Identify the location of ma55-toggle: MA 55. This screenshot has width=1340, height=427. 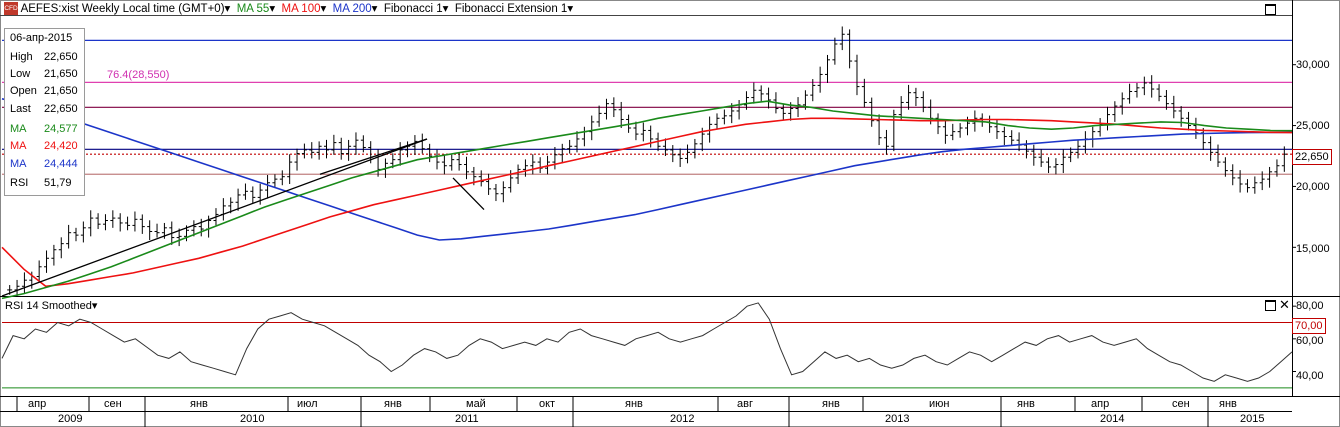
(253, 9).